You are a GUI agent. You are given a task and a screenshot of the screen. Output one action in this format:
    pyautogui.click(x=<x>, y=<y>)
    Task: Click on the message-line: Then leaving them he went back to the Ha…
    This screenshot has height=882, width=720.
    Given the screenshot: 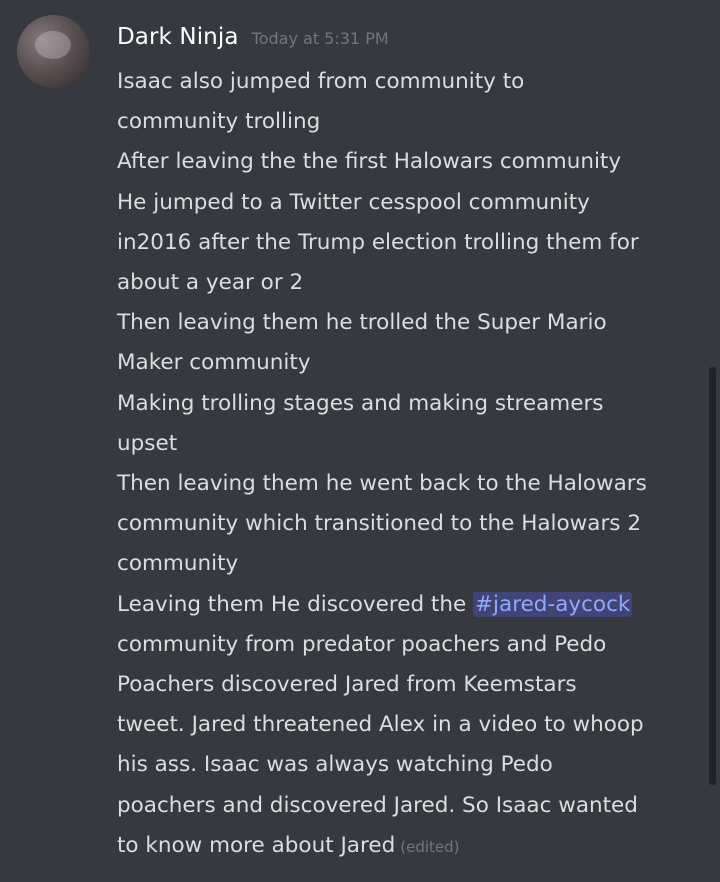 What is the action you would take?
    pyautogui.click(x=382, y=484)
    